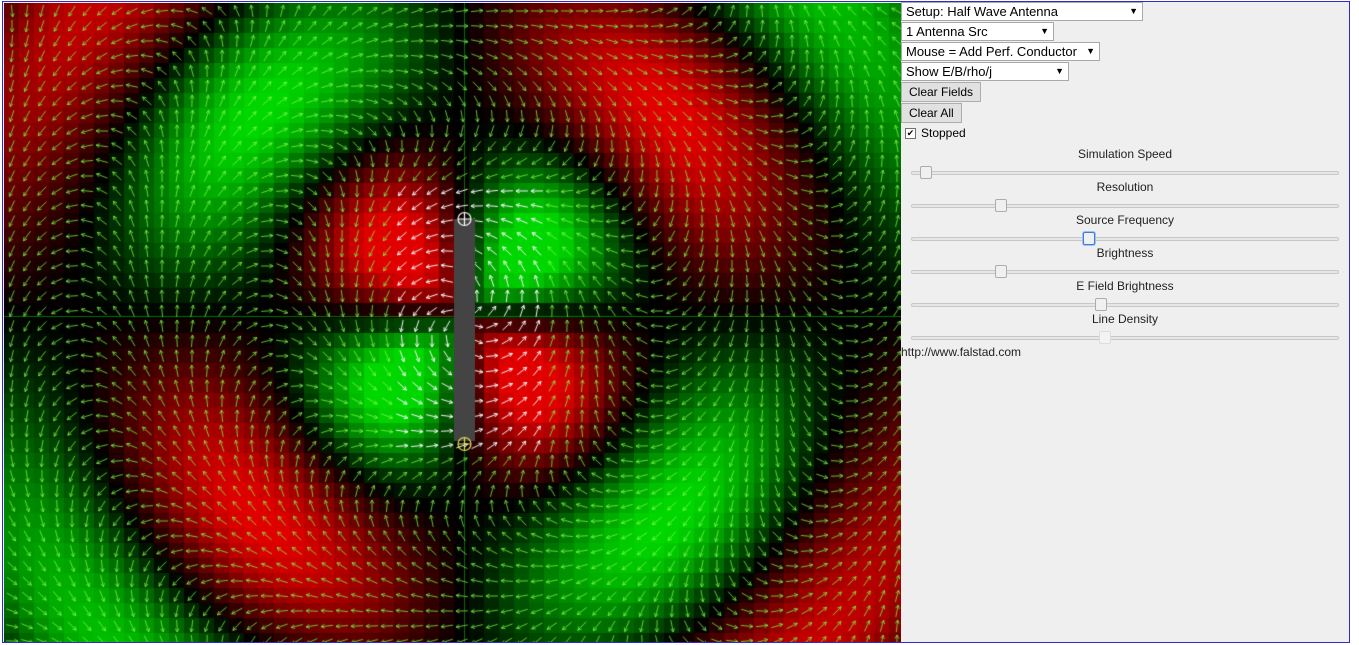 The width and height of the screenshot is (1359, 645). What do you see at coordinates (931, 113) in the screenshot?
I see `clear-all-button: Clear All` at bounding box center [931, 113].